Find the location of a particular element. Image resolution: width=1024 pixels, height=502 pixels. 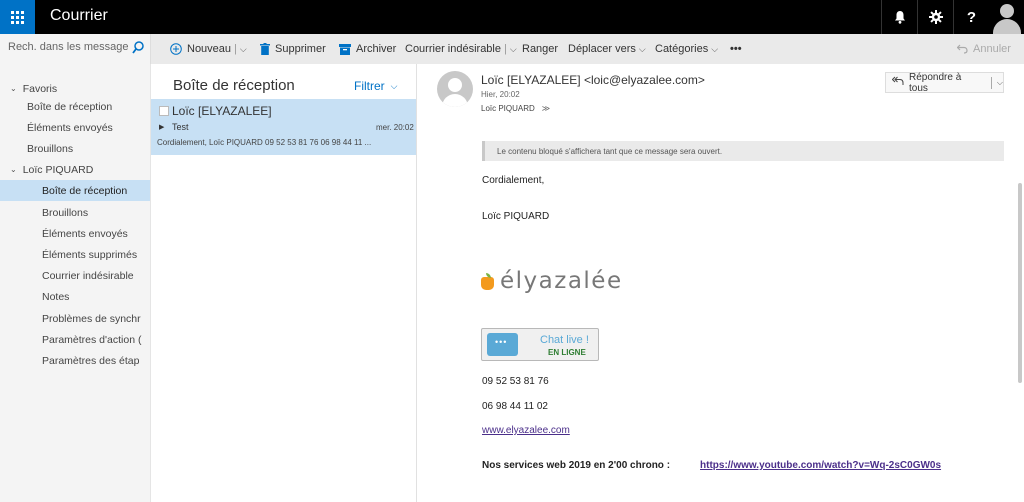

filter-label: Filtrer is located at coordinates (369, 86).